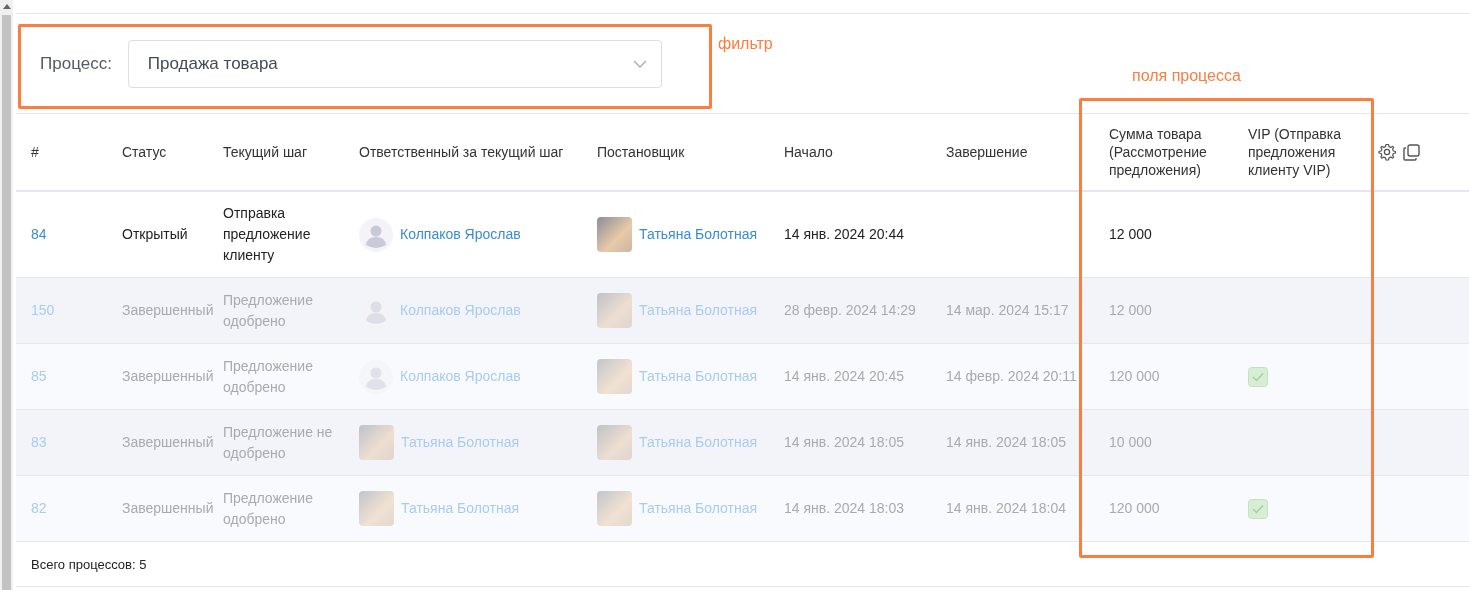 Image resolution: width=1469 pixels, height=590 pixels. I want to click on date-text: 14 мар. 2024 15:17, so click(1008, 310).